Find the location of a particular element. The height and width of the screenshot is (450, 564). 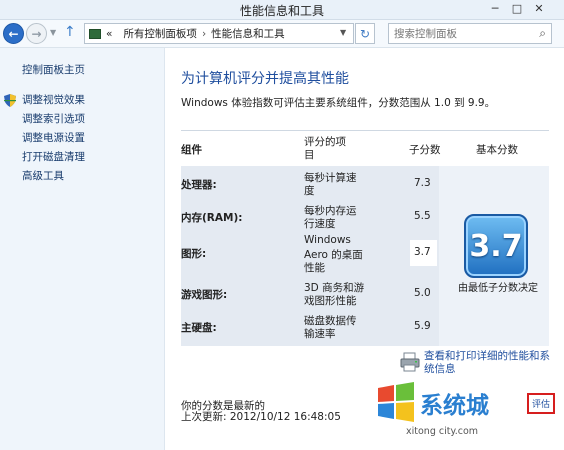

view-print-details-link: 查看和打印详细的性能和系统信息 is located at coordinates (489, 363).